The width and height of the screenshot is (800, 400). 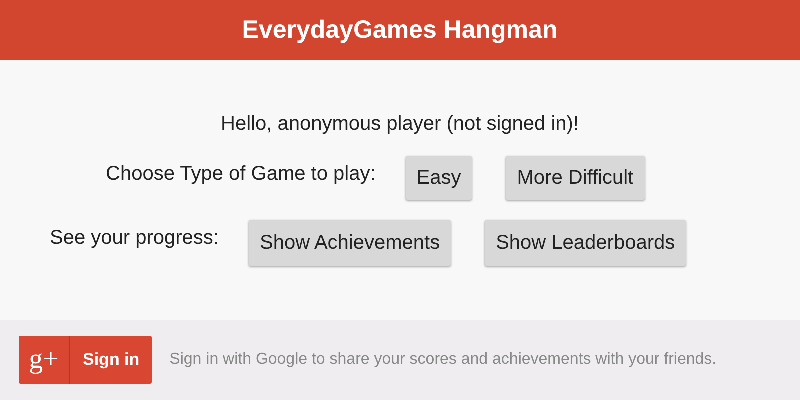 I want to click on row-label: See your progress:, so click(x=134, y=238).